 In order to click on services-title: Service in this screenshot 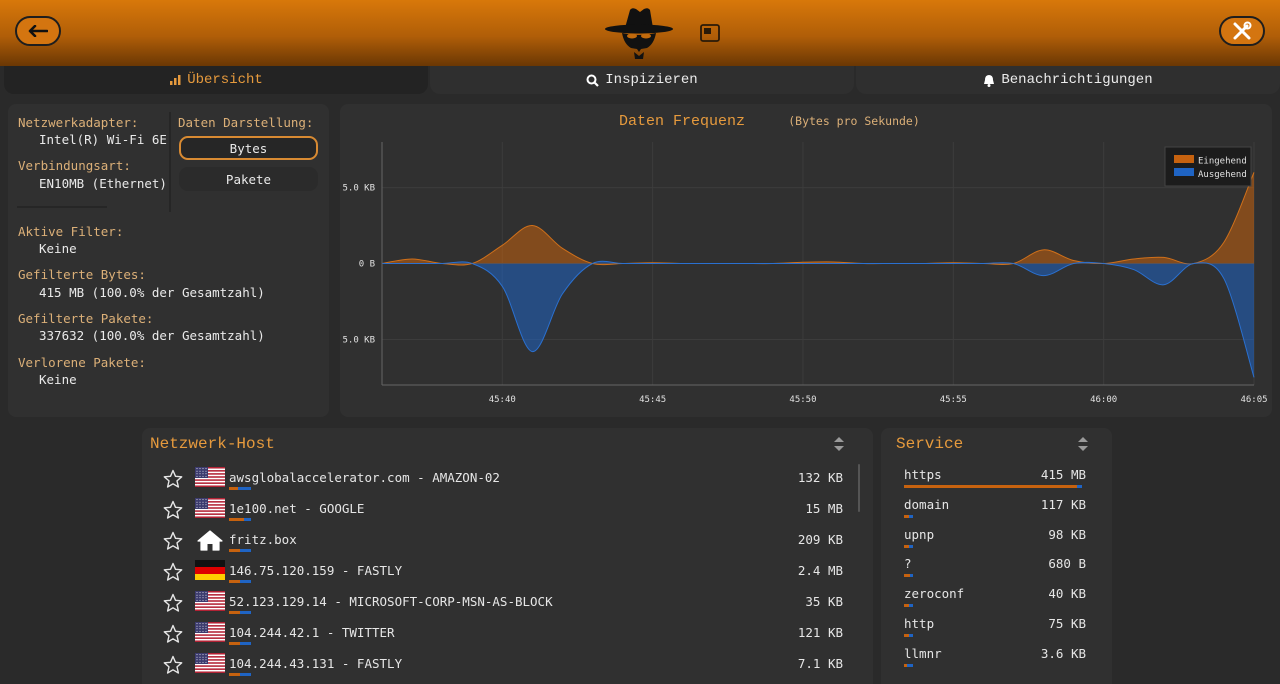, I will do `click(930, 444)`.